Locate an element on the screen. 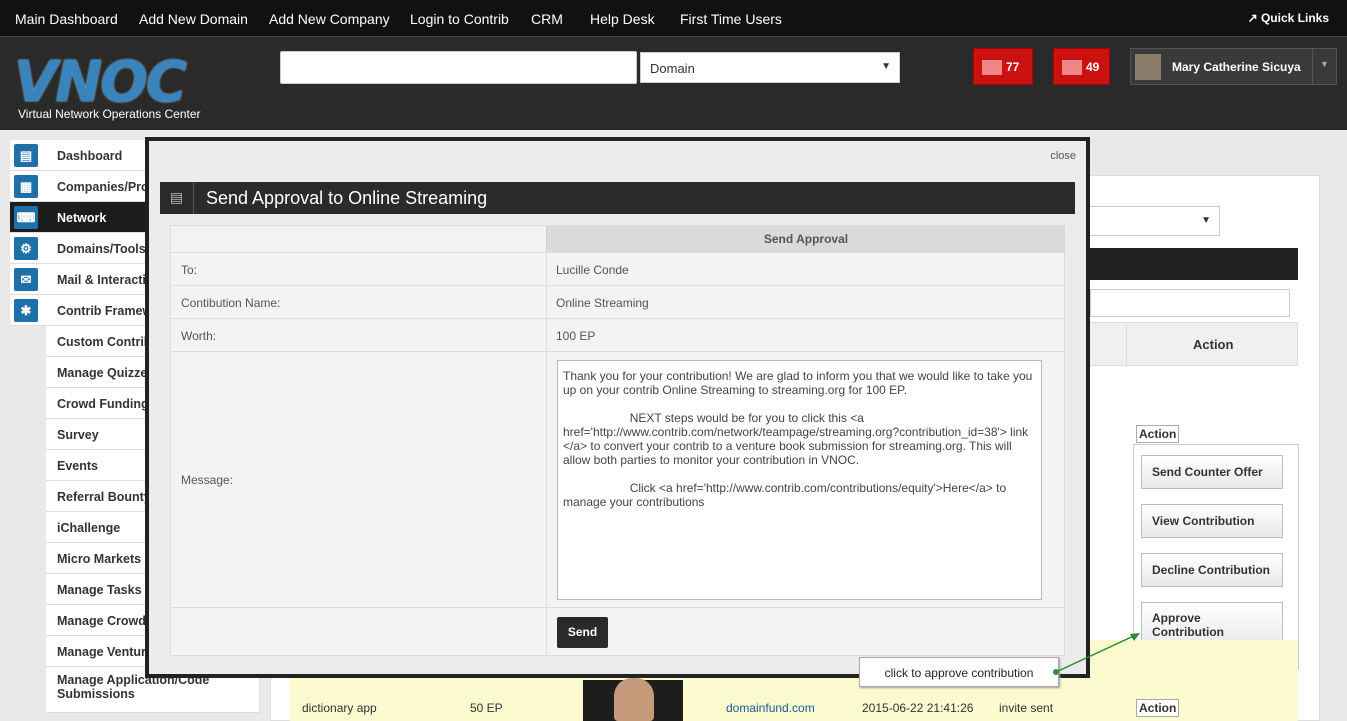 This screenshot has height=721, width=1347. puzzle-icon: ✱ is located at coordinates (26, 310).